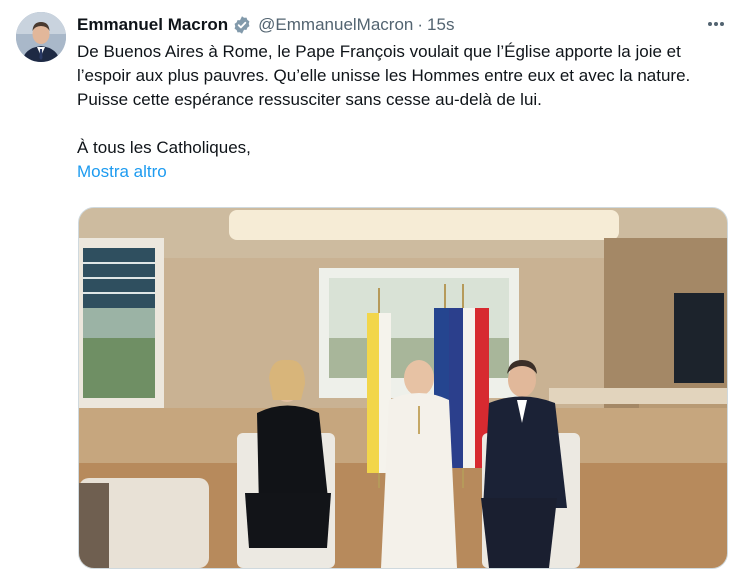 This screenshot has height=569, width=740. Describe the element at coordinates (716, 24) in the screenshot. I see `more-options-icon` at that location.